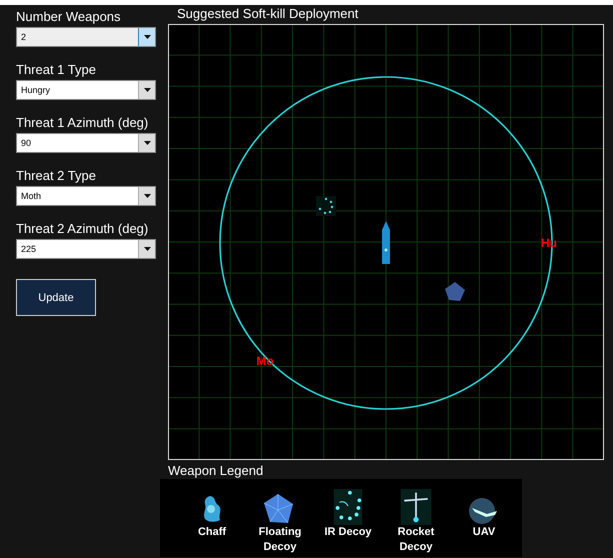  I want to click on legend-label: Floating Decoy, so click(280, 540).